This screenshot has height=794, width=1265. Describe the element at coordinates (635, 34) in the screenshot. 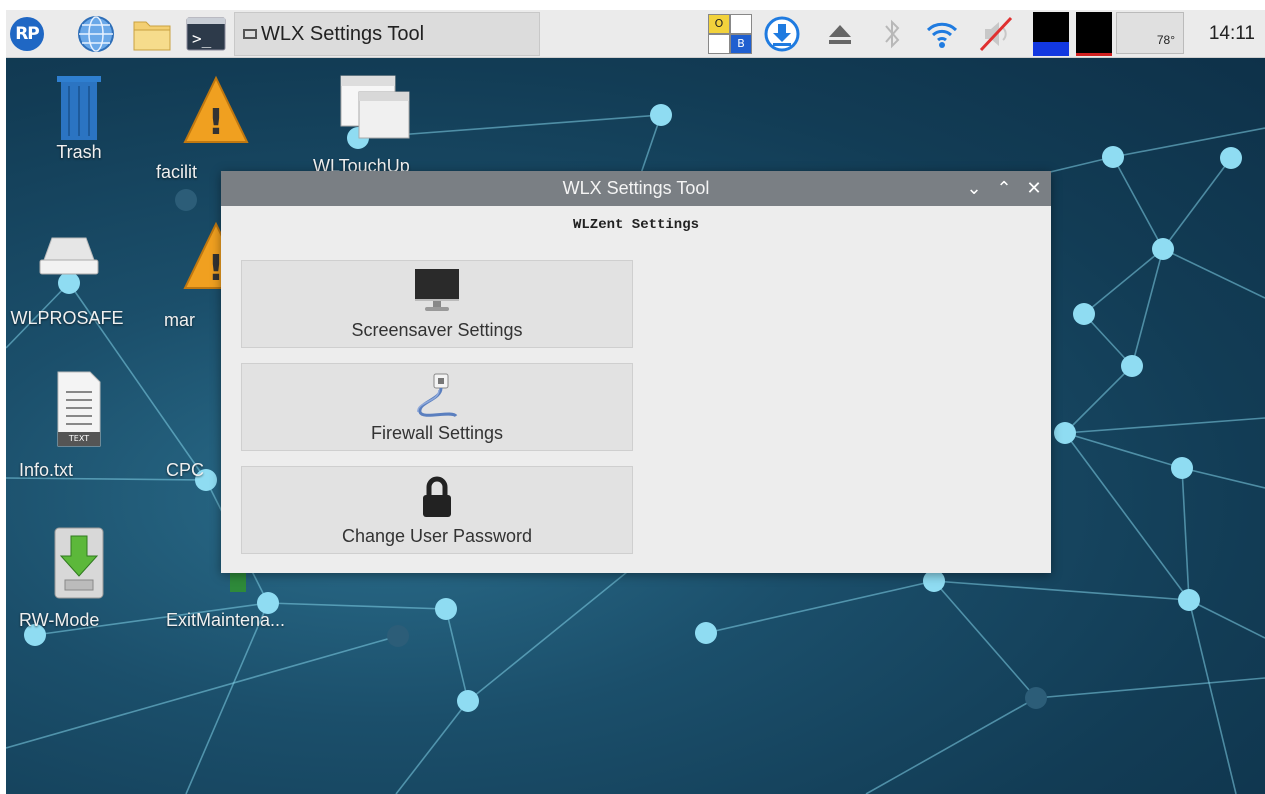

I see `taskbar: RP >_ WLX Settings Tool O B 78° 14:11` at that location.